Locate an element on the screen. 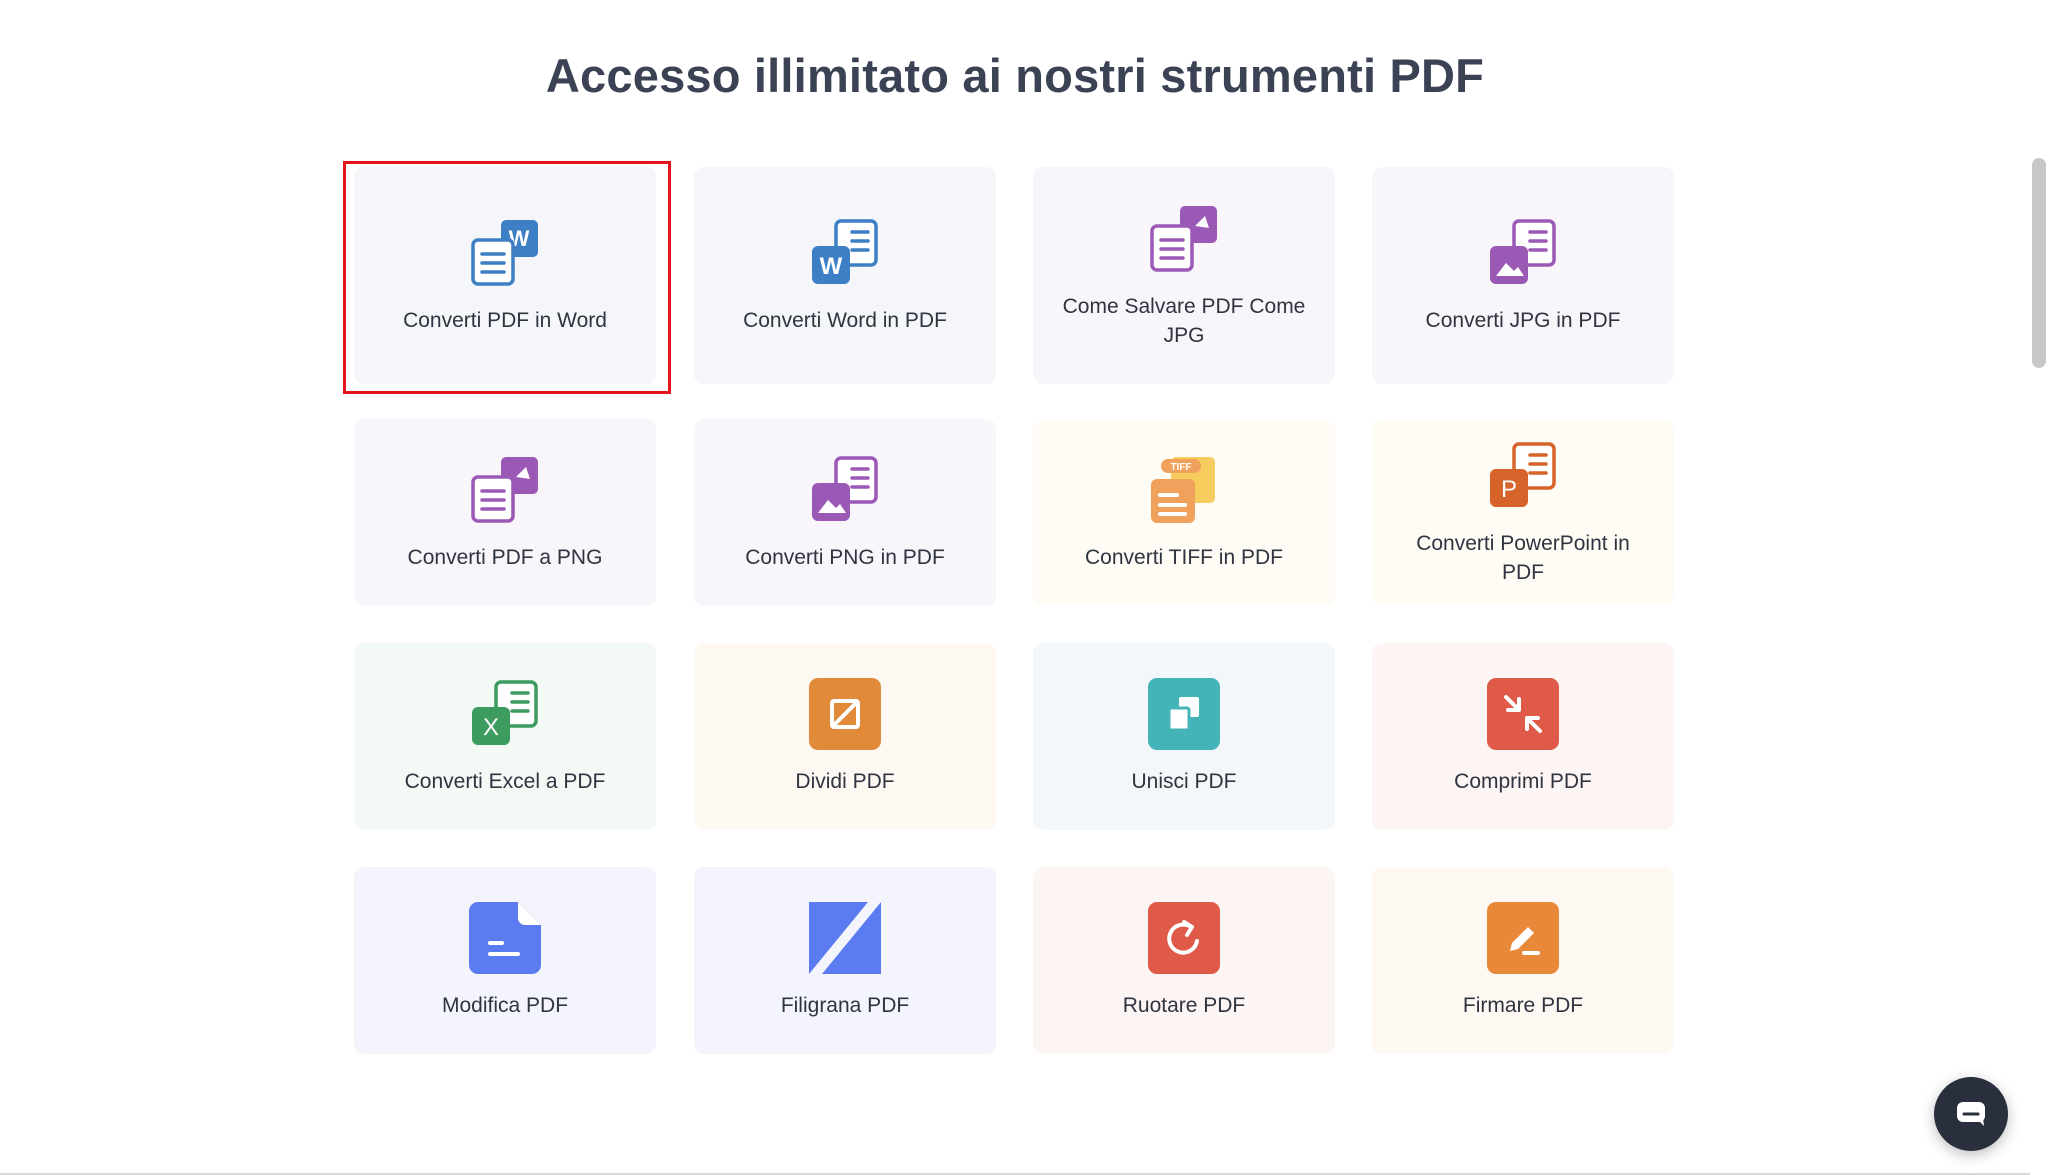 The height and width of the screenshot is (1175, 2048). tool-label: Dividi PDF is located at coordinates (845, 781).